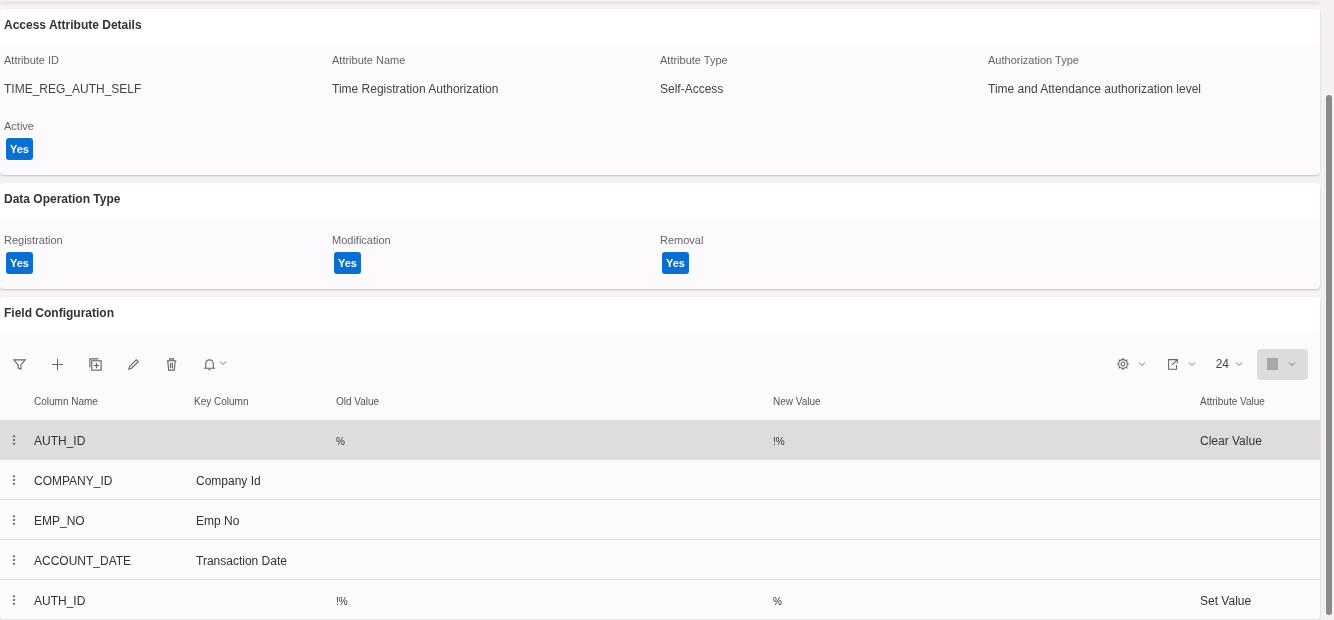 The image size is (1334, 620). Describe the element at coordinates (59, 520) in the screenshot. I see `table-cell: EMP_NO` at that location.